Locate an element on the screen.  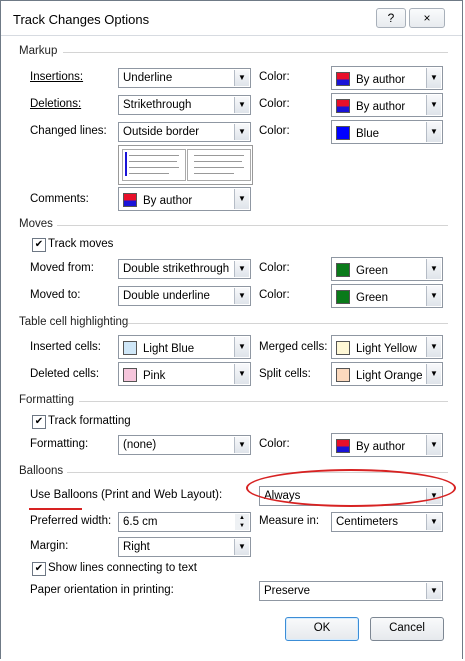
section-formatting: Formatting is located at coordinates (46, 400).